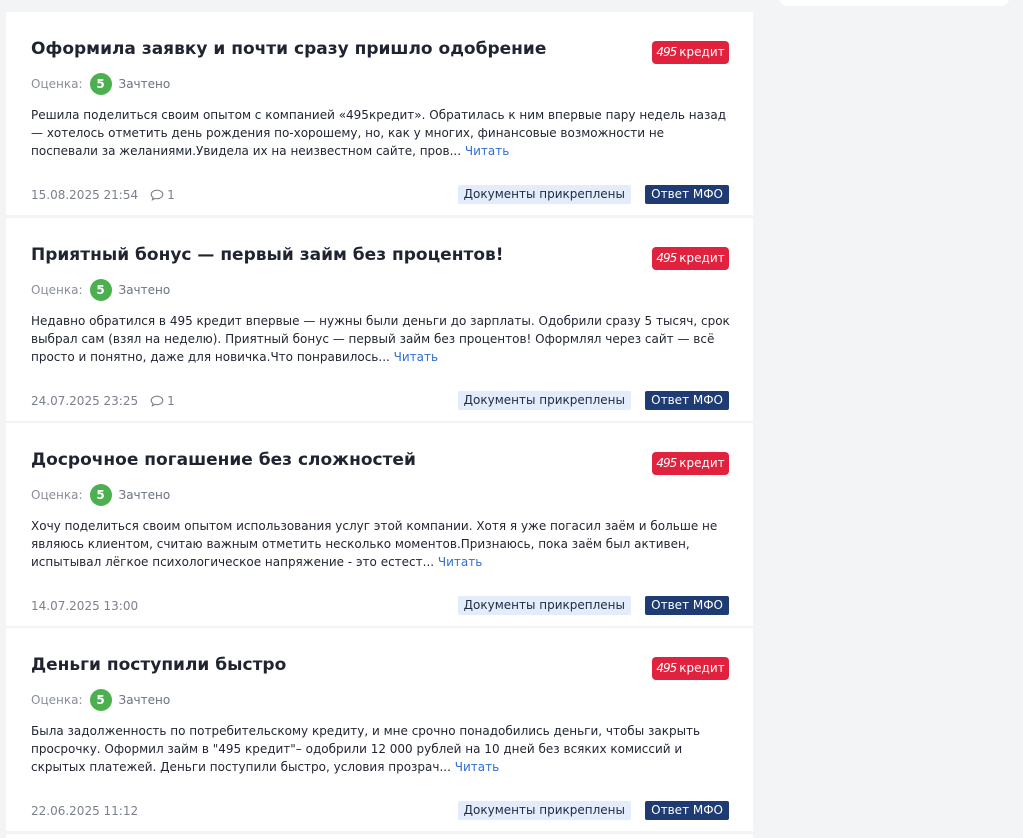 The image size is (1023, 838). I want to click on review-meta: 22.06.2025 11:12, so click(84, 811).